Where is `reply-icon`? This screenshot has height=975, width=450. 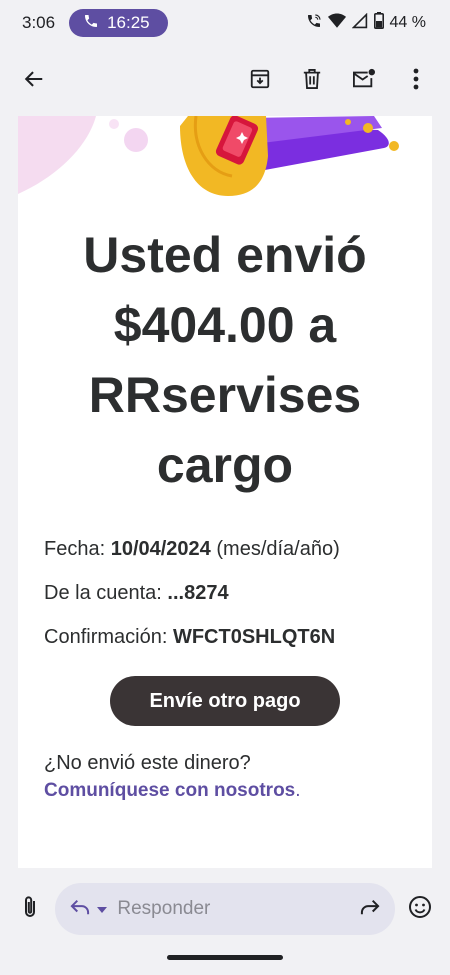 reply-icon is located at coordinates (80, 909).